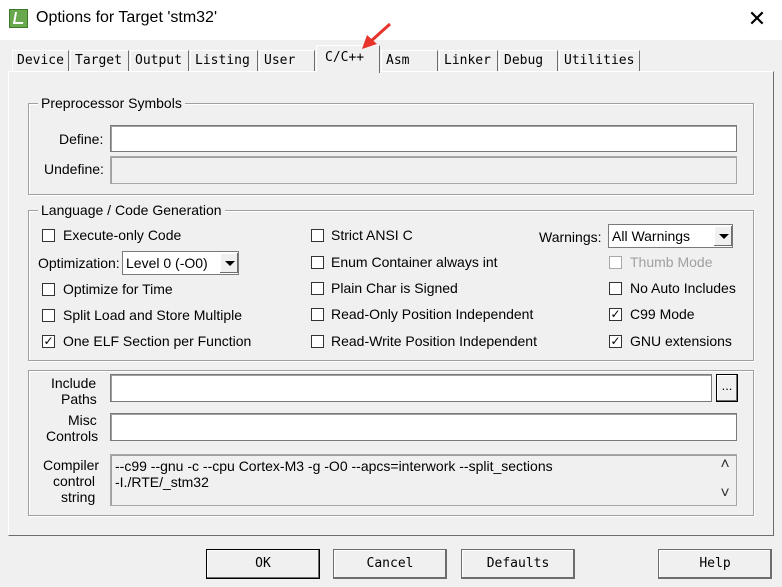 This screenshot has width=782, height=587. What do you see at coordinates (434, 341) in the screenshot?
I see `rw-pi-label: Read-Write Position Independent` at bounding box center [434, 341].